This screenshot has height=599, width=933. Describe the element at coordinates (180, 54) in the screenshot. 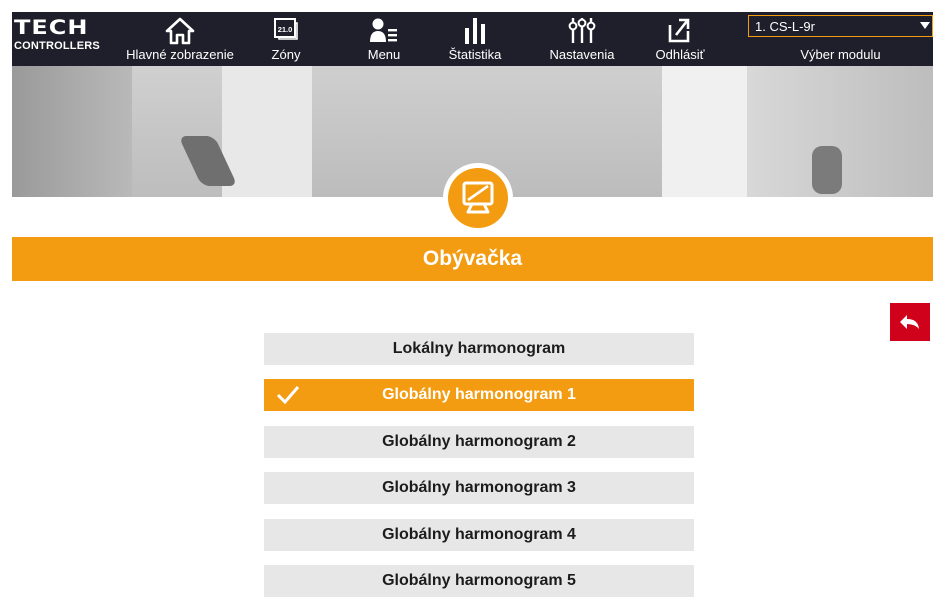

I see `nav-item-home-label: Hlavné zobrazenie` at that location.